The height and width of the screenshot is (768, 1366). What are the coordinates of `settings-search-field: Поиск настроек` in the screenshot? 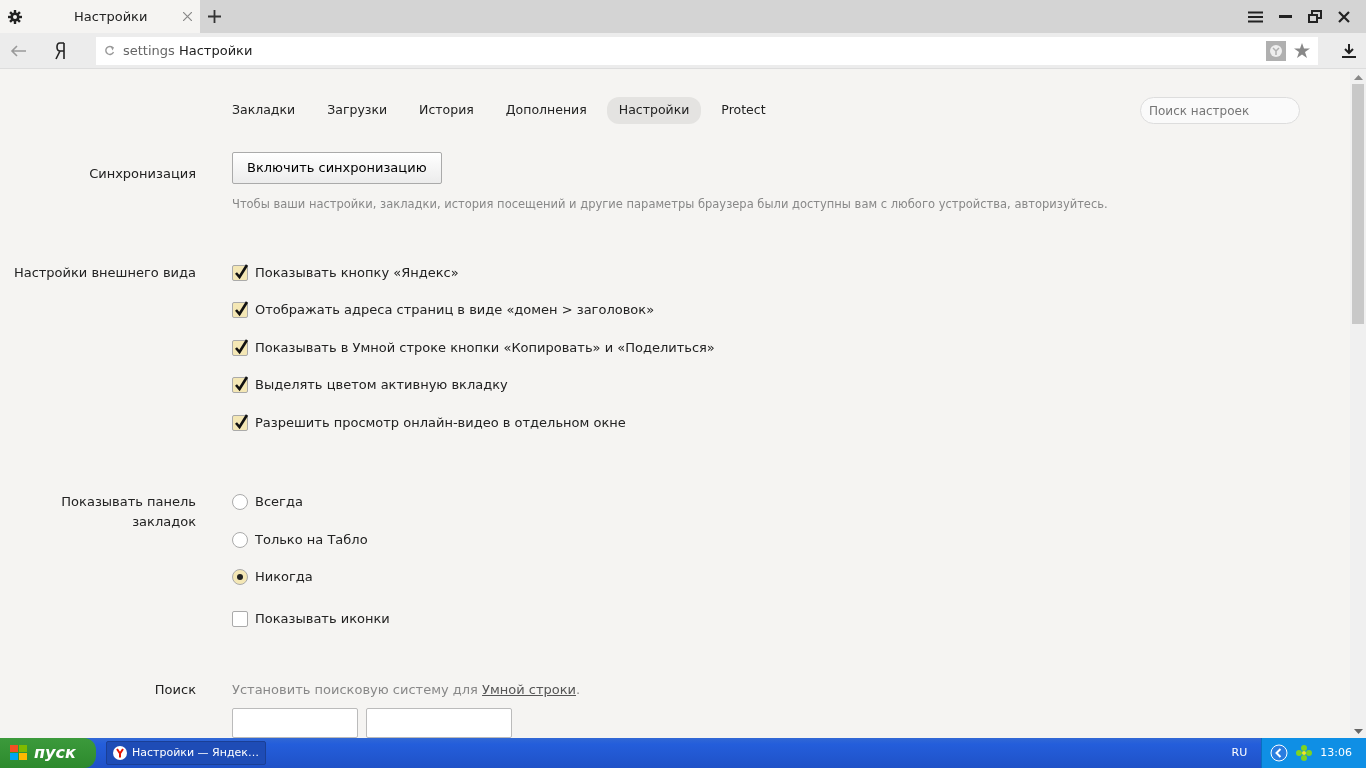 It's located at (1220, 110).